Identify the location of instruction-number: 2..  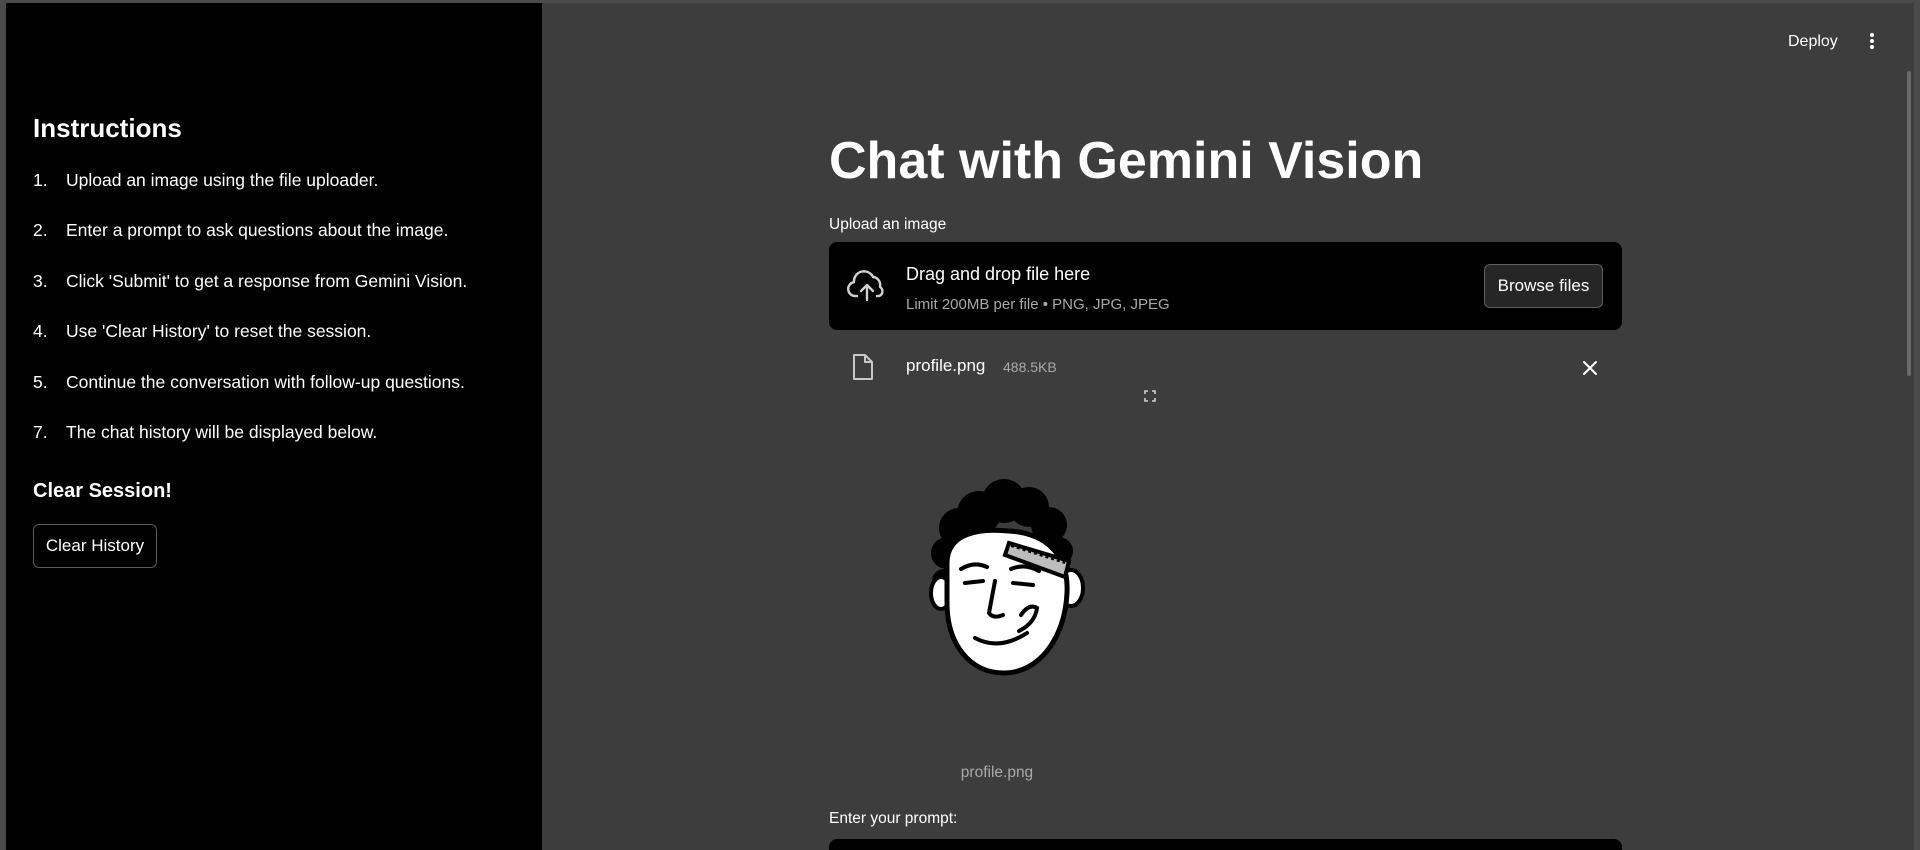
(40, 230).